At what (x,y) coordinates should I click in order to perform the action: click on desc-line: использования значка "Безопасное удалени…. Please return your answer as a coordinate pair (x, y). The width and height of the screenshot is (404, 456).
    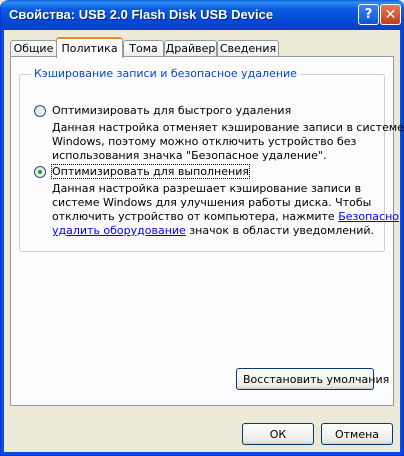
    Looking at the image, I should click on (189, 155).